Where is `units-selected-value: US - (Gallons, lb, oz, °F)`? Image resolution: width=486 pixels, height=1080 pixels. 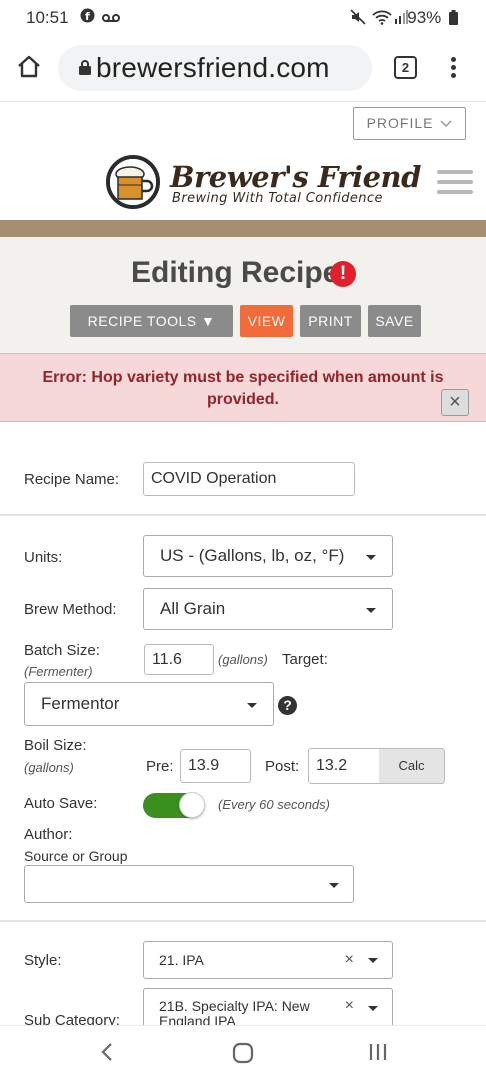 units-selected-value: US - (Gallons, lb, oz, °F) is located at coordinates (252, 555).